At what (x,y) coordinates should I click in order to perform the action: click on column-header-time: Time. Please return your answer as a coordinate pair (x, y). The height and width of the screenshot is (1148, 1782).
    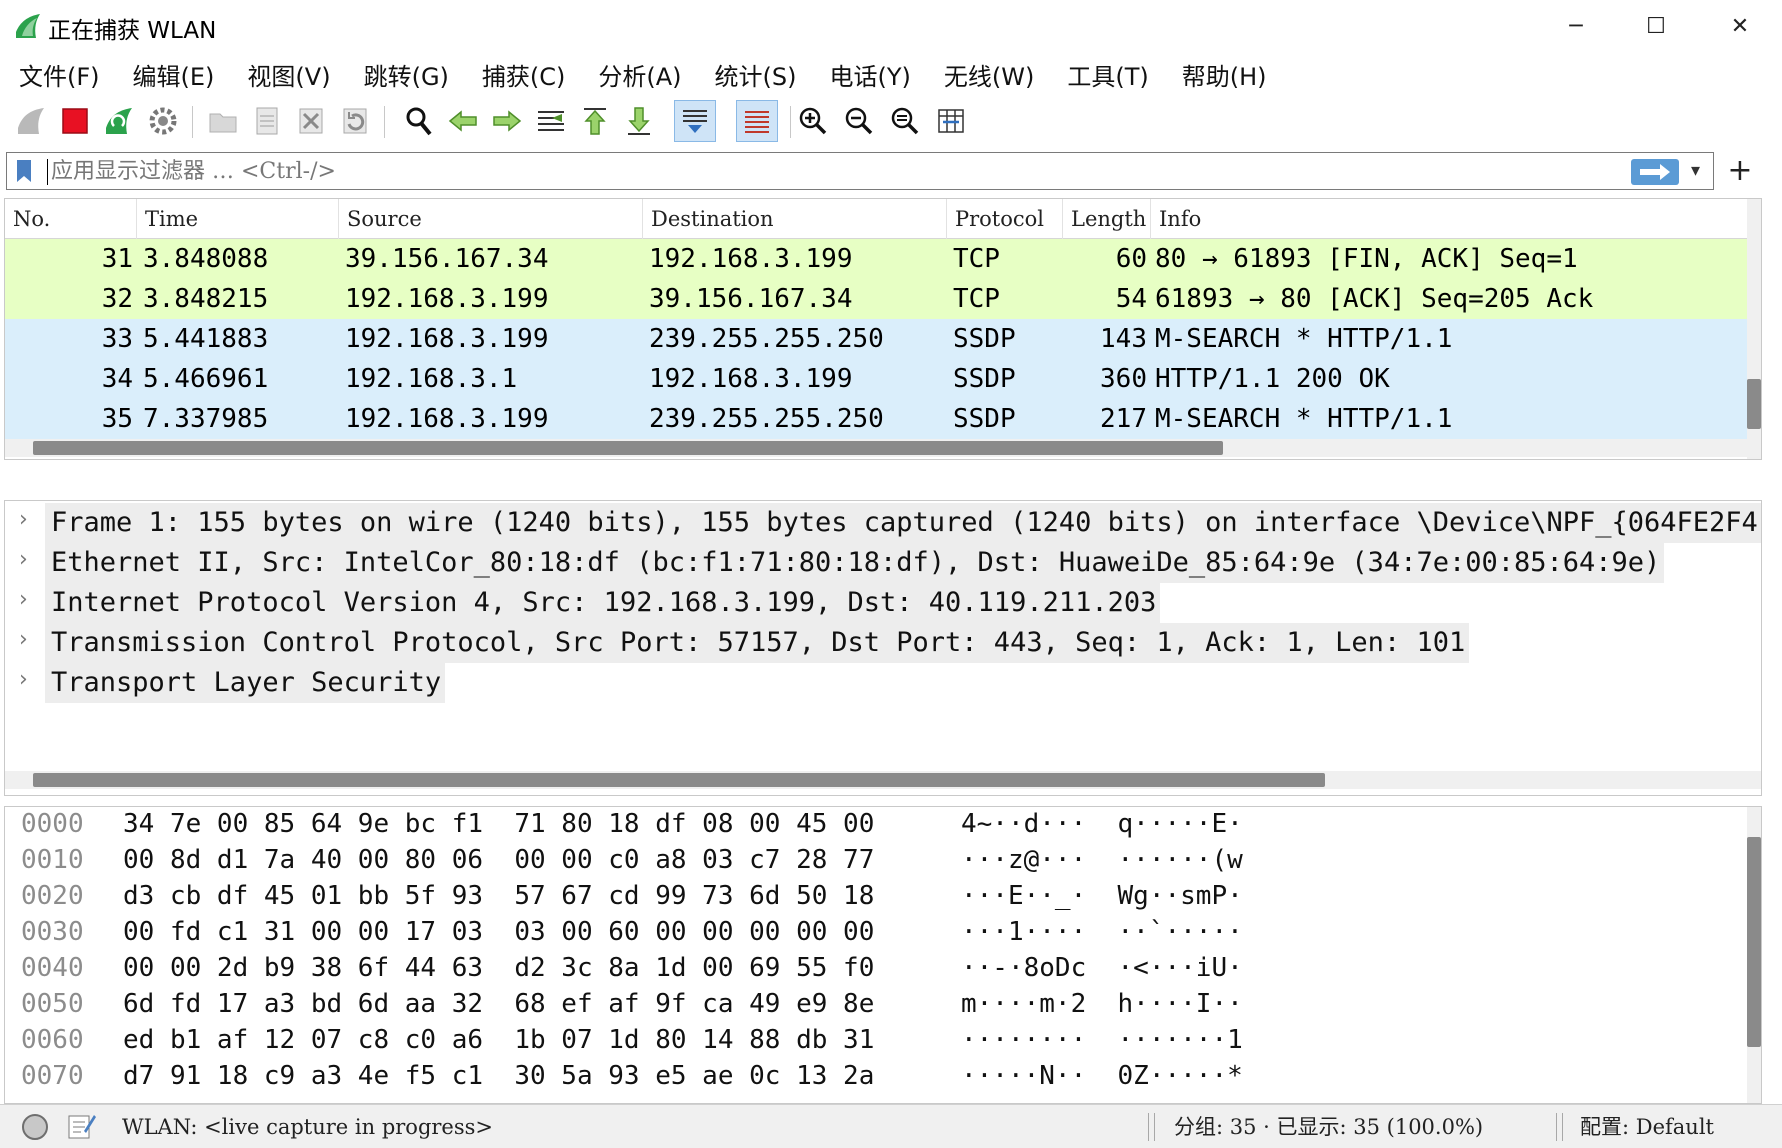
    Looking at the image, I should click on (238, 219).